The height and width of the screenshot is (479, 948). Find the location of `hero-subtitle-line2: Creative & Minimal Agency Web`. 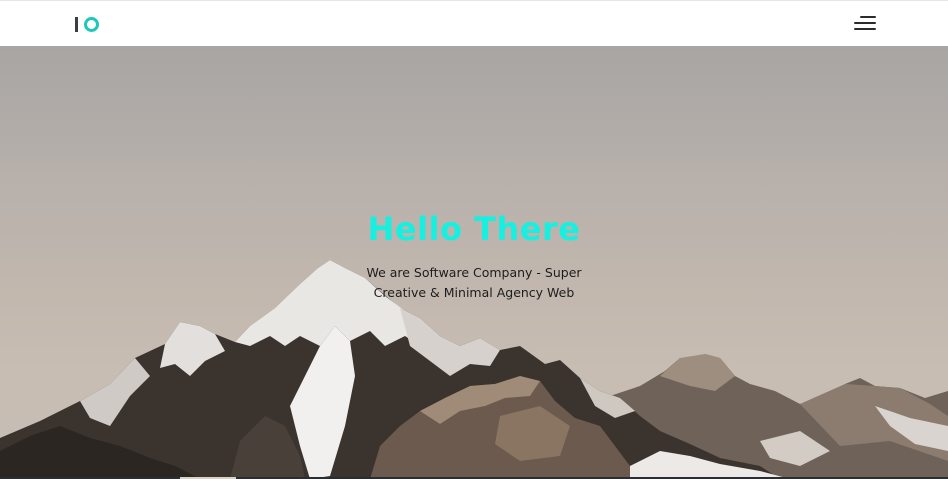

hero-subtitle-line2: Creative & Minimal Agency Web is located at coordinates (474, 292).